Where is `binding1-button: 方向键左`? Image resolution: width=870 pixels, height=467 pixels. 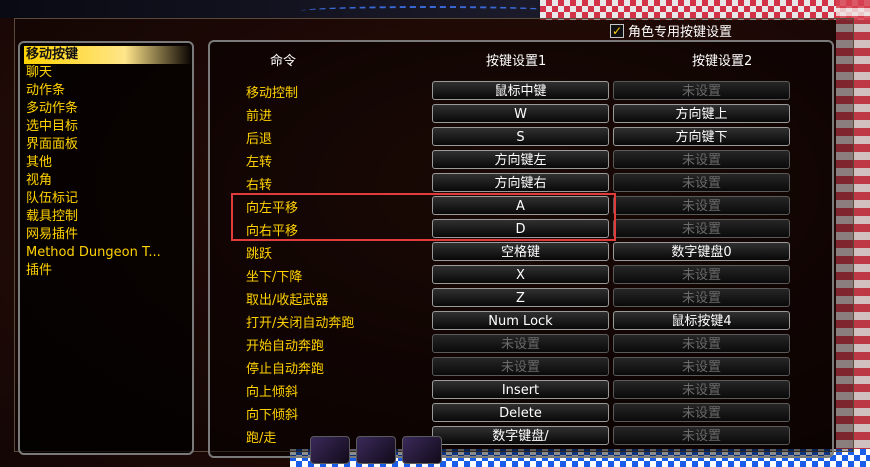 binding1-button: 方向键左 is located at coordinates (520, 159).